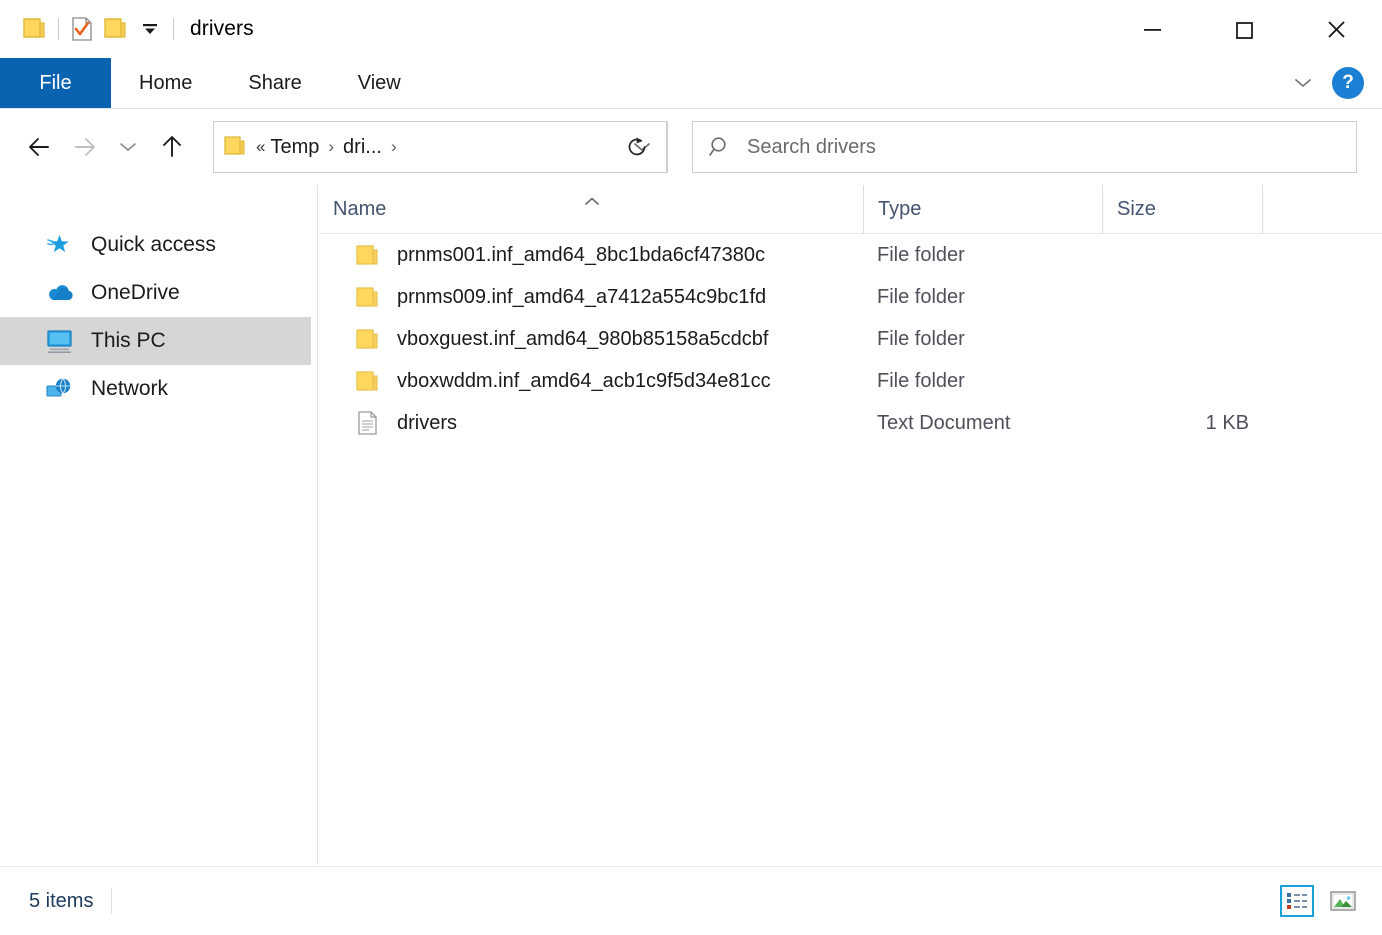 The image size is (1382, 935). Describe the element at coordinates (1336, 29) in the screenshot. I see `close-button` at that location.